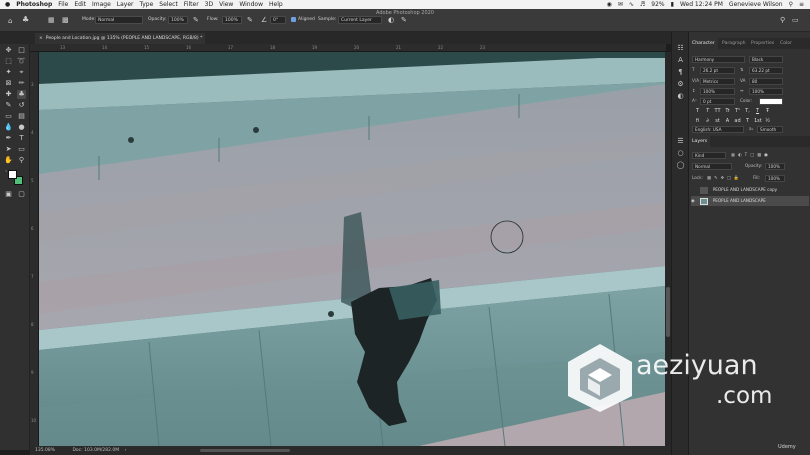  Describe the element at coordinates (770, 129) in the screenshot. I see `antialias-select: Smooth` at that location.